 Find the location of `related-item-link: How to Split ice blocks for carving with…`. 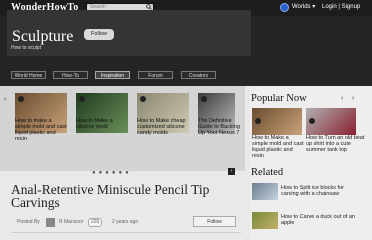

related-item-link: How to Split ice blocks for carving with… is located at coordinates (321, 191).